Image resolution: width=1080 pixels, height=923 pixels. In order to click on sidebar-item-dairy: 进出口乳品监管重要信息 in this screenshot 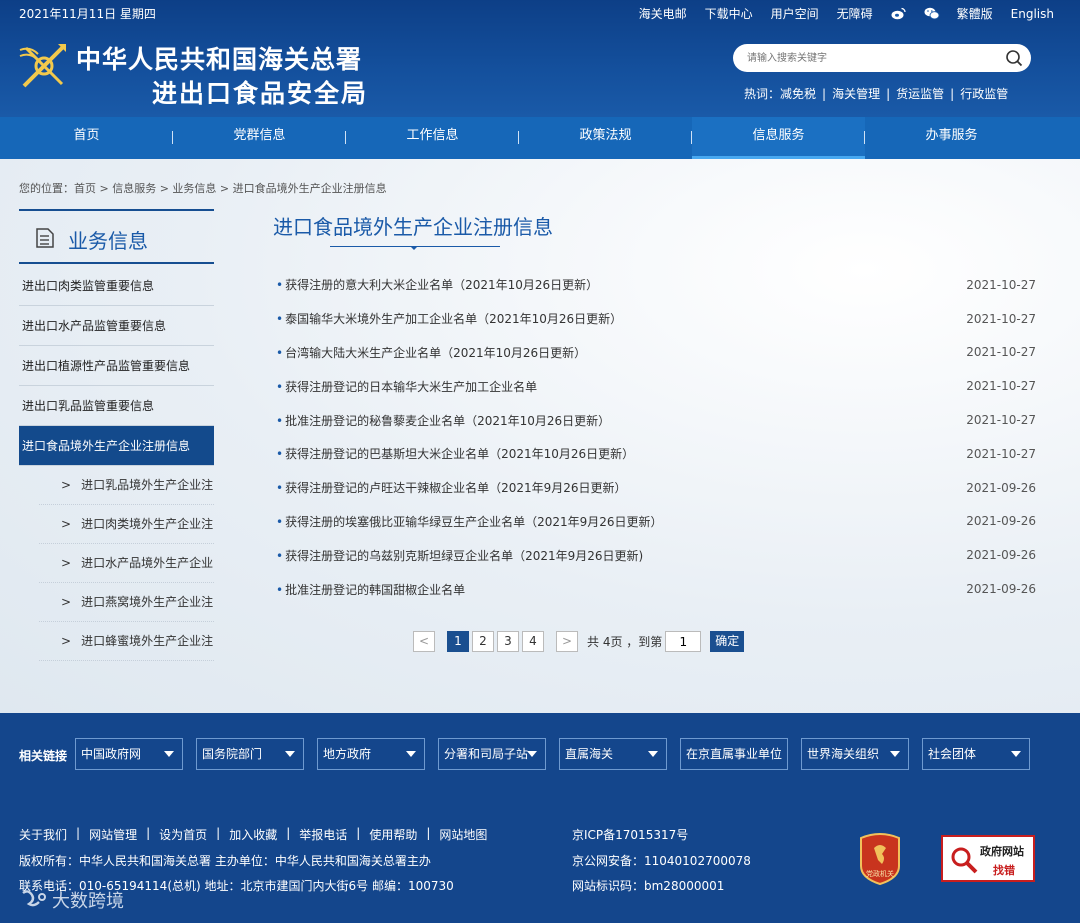, I will do `click(116, 406)`.